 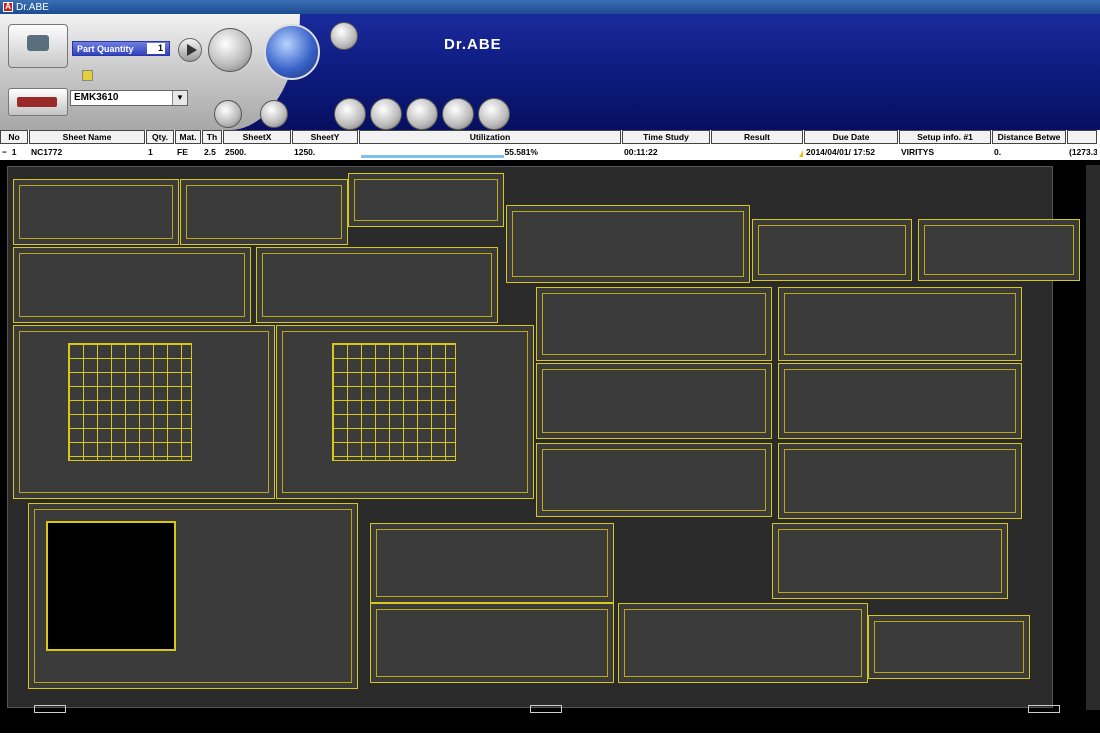 What do you see at coordinates (38, 102) in the screenshot?
I see `machine-button` at bounding box center [38, 102].